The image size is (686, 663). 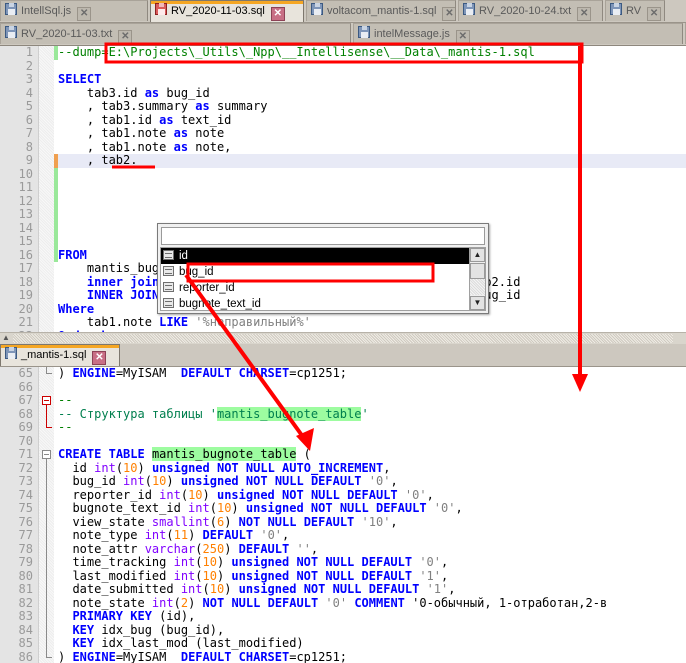 I want to click on autocomplete-scrollbar: ▲ ▼, so click(x=477, y=279).